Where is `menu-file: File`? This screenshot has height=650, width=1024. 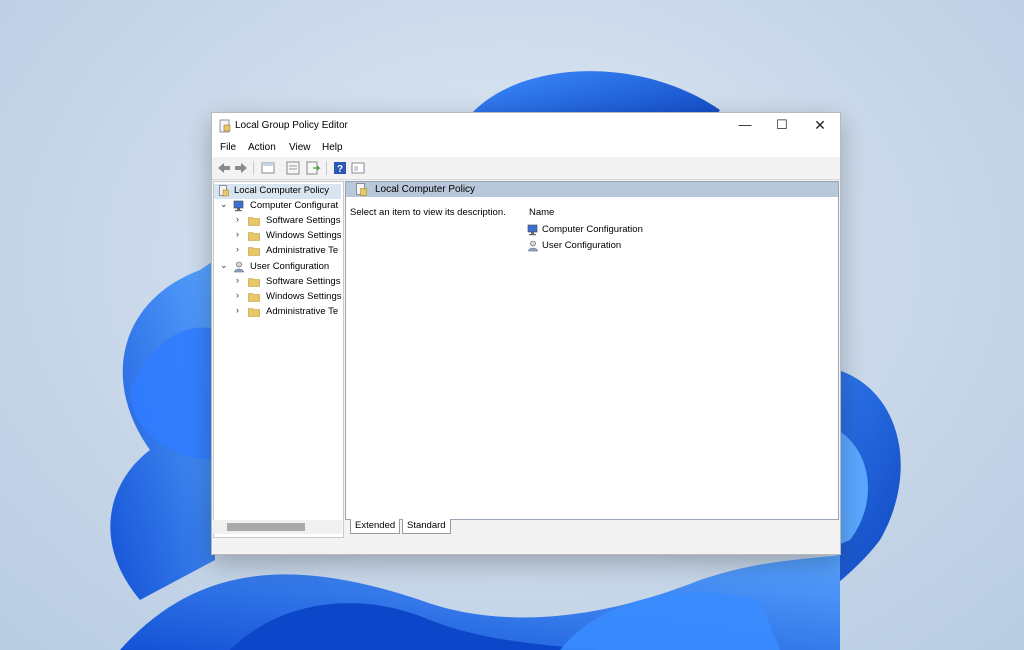
menu-file: File is located at coordinates (228, 147).